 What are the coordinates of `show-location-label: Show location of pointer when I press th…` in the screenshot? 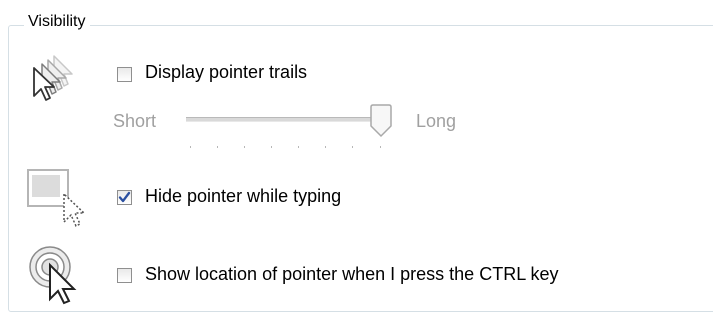 It's located at (352, 274).